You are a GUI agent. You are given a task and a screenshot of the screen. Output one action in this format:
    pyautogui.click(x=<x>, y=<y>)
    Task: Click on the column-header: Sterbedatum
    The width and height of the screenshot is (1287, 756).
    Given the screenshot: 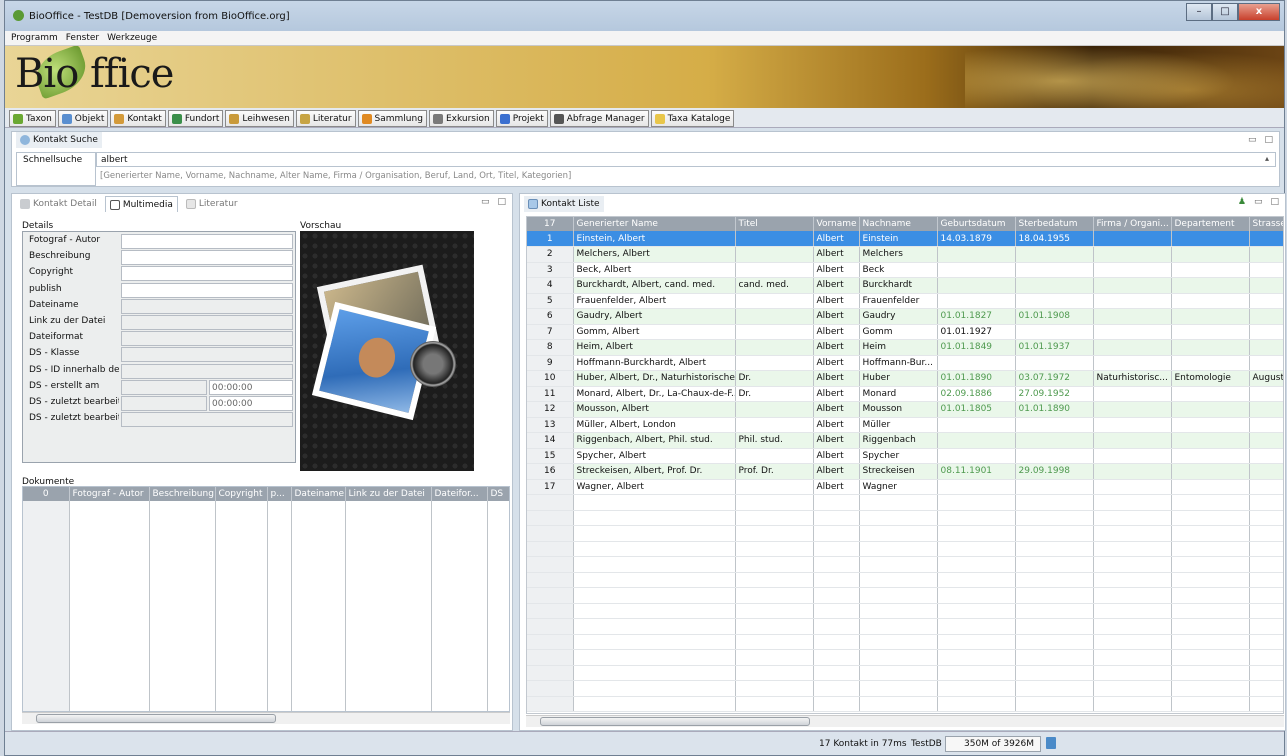 What is the action you would take?
    pyautogui.click(x=1054, y=224)
    